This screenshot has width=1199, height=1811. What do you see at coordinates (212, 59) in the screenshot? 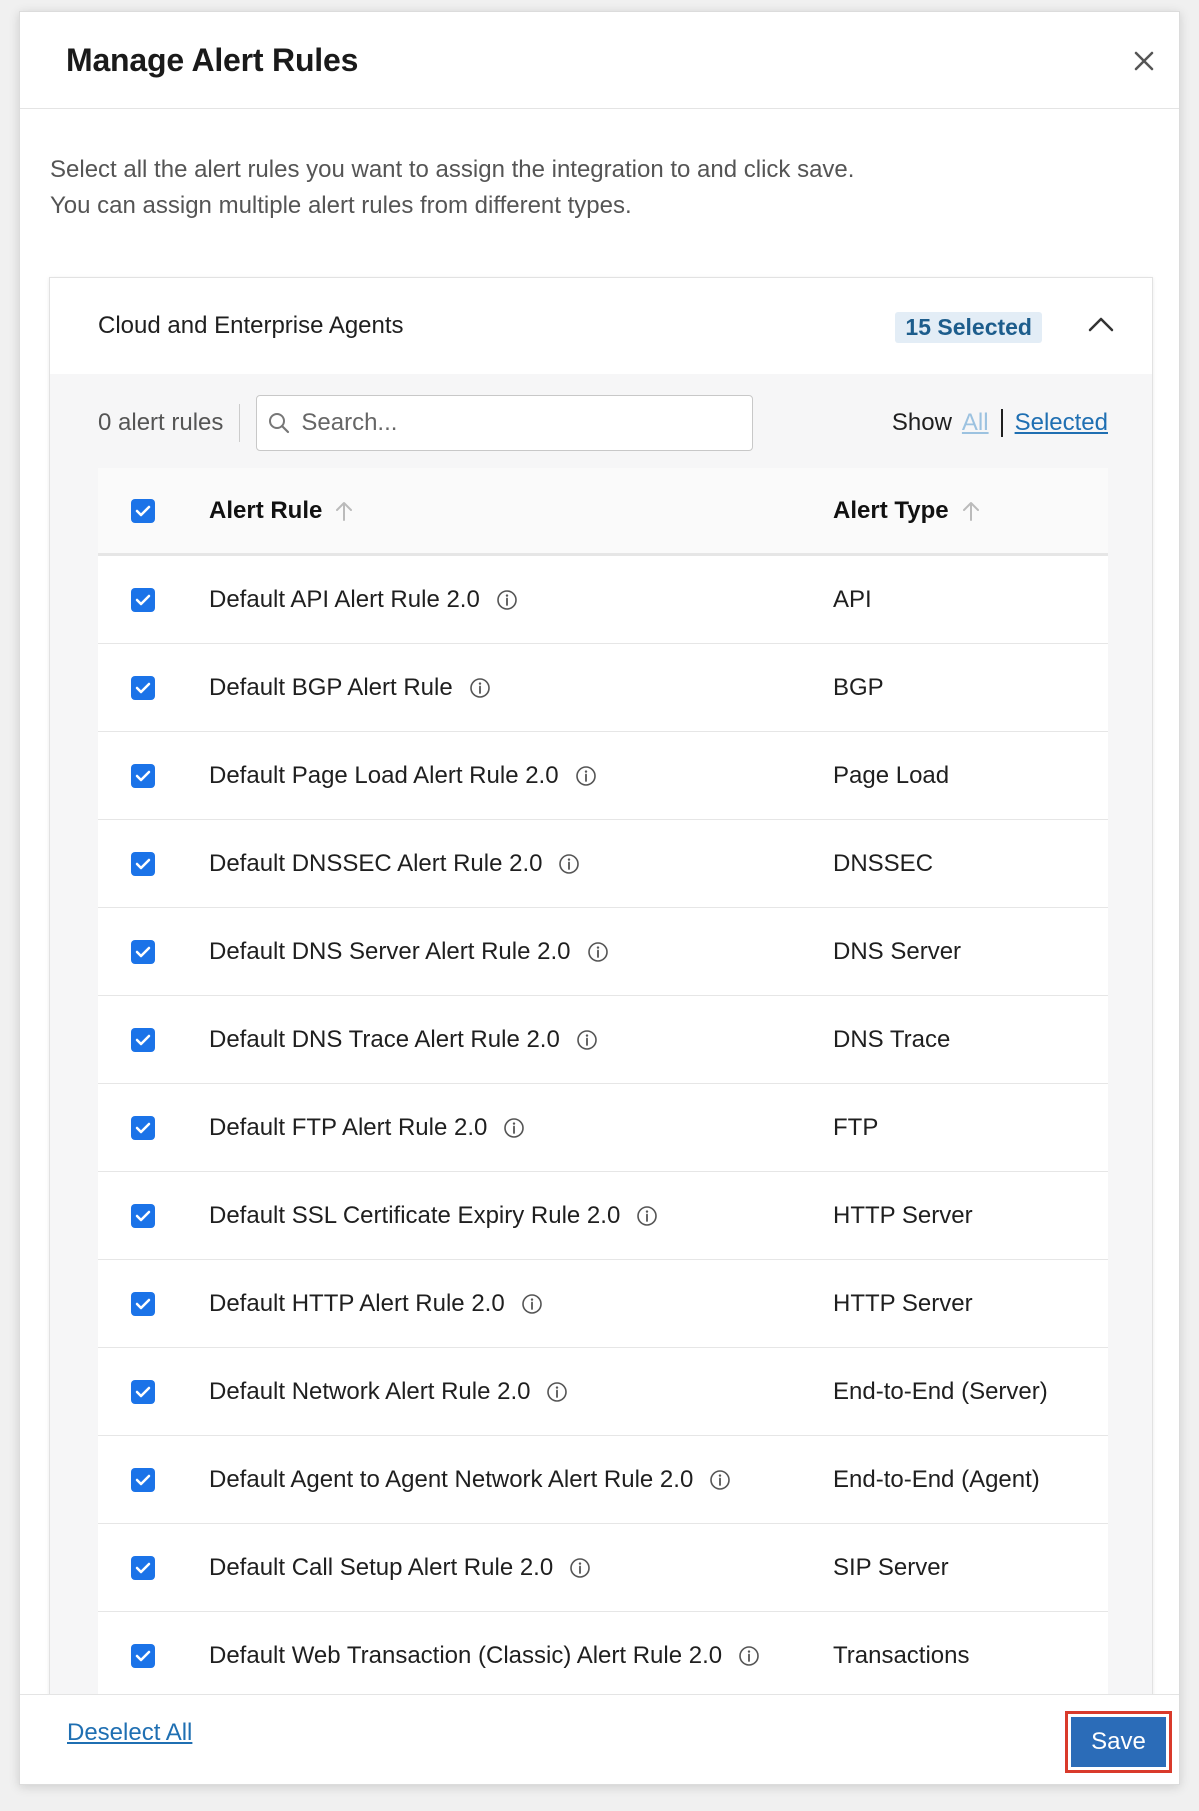
I see `modal-title: Manage Alert Rules` at bounding box center [212, 59].